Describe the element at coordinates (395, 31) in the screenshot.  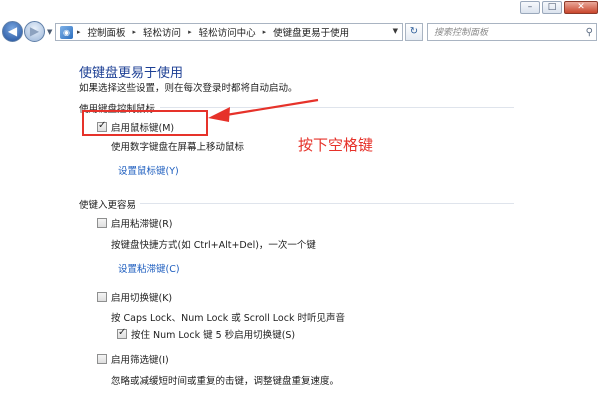
I see `address-dropdown-icon: ▼` at that location.